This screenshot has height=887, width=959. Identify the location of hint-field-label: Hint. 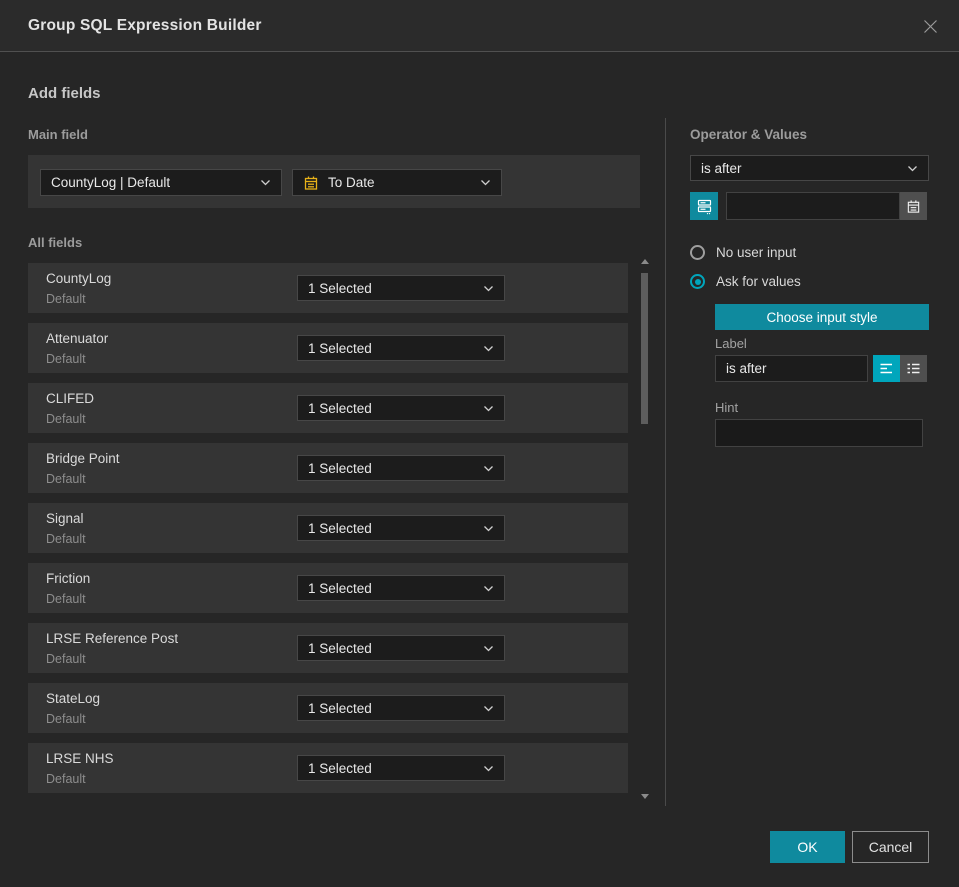
(727, 407).